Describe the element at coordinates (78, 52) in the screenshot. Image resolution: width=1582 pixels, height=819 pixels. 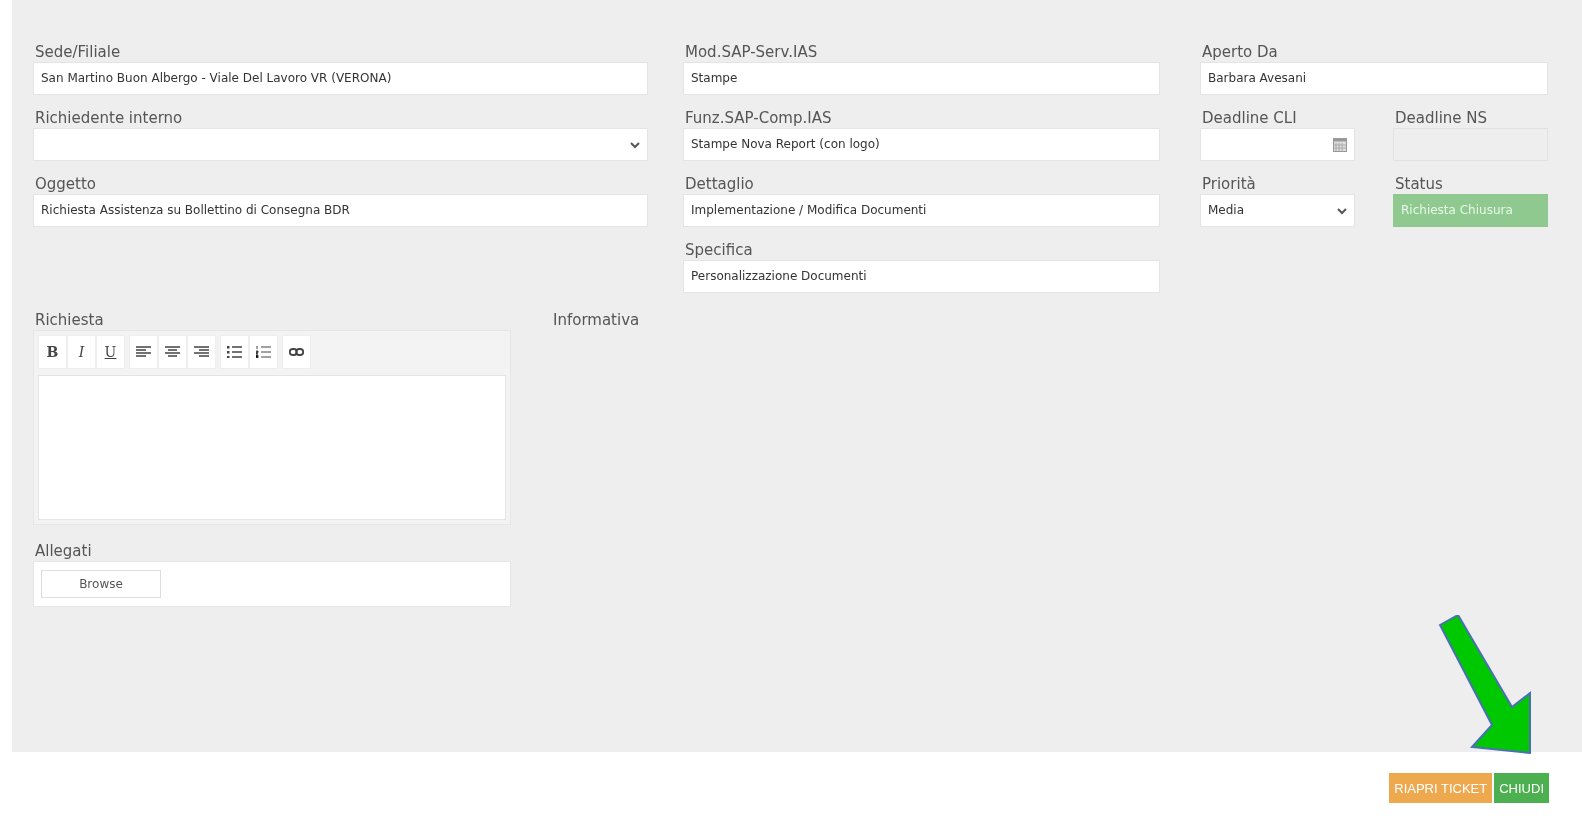
I see `field-label: Sede/Filiale` at that location.